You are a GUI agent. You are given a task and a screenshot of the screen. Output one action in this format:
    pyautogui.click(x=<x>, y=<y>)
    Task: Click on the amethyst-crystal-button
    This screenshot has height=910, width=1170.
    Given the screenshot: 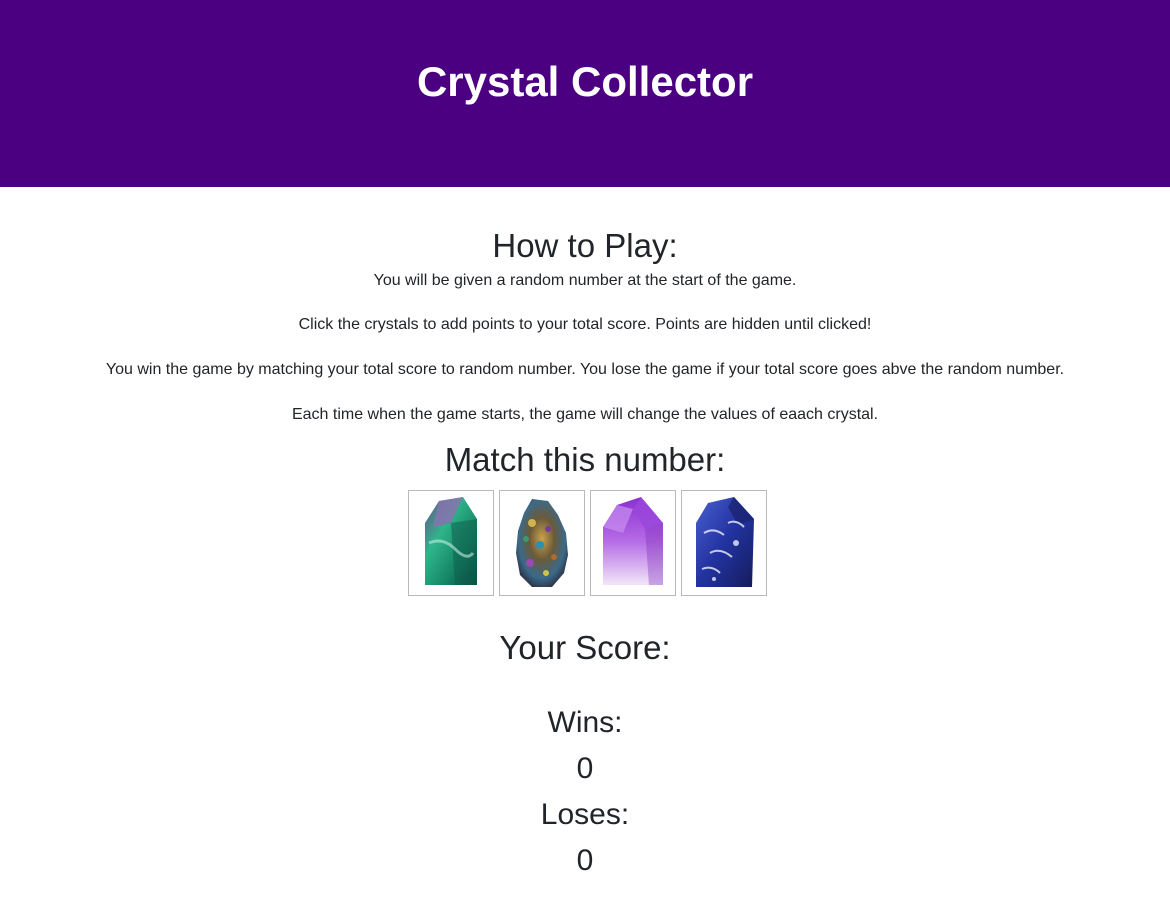 What is the action you would take?
    pyautogui.click(x=632, y=543)
    